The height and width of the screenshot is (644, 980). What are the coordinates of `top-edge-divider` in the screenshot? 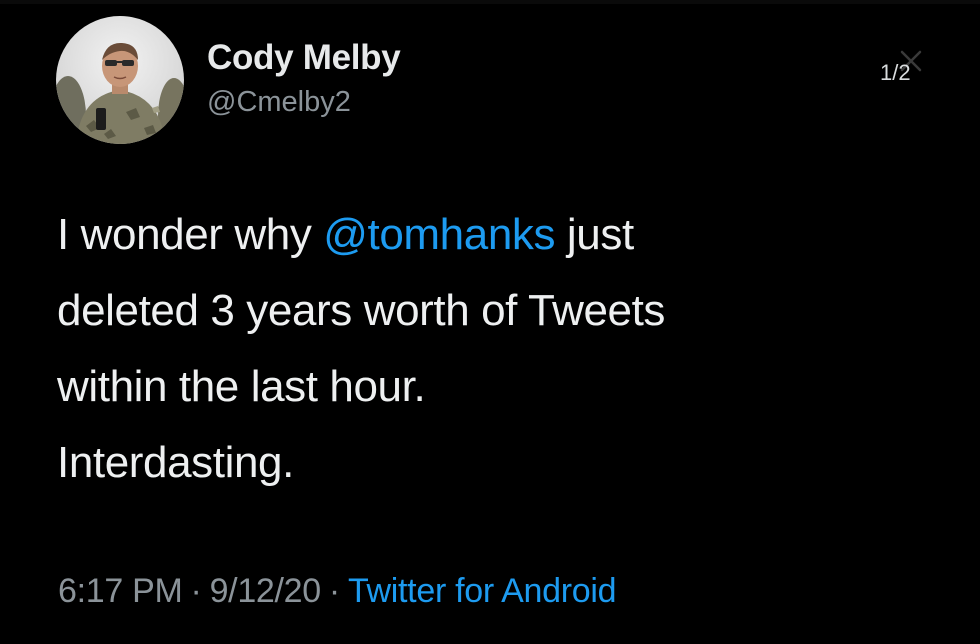 It's located at (490, 2).